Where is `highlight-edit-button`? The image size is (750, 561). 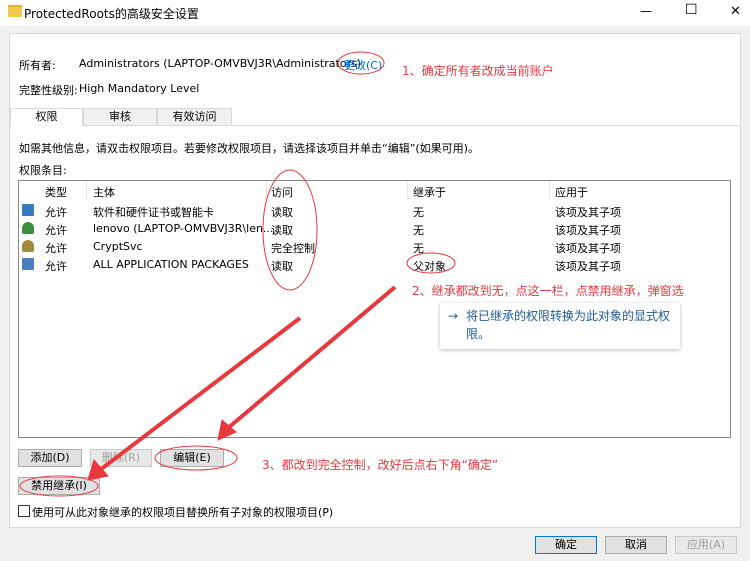
highlight-edit-button is located at coordinates (196, 458).